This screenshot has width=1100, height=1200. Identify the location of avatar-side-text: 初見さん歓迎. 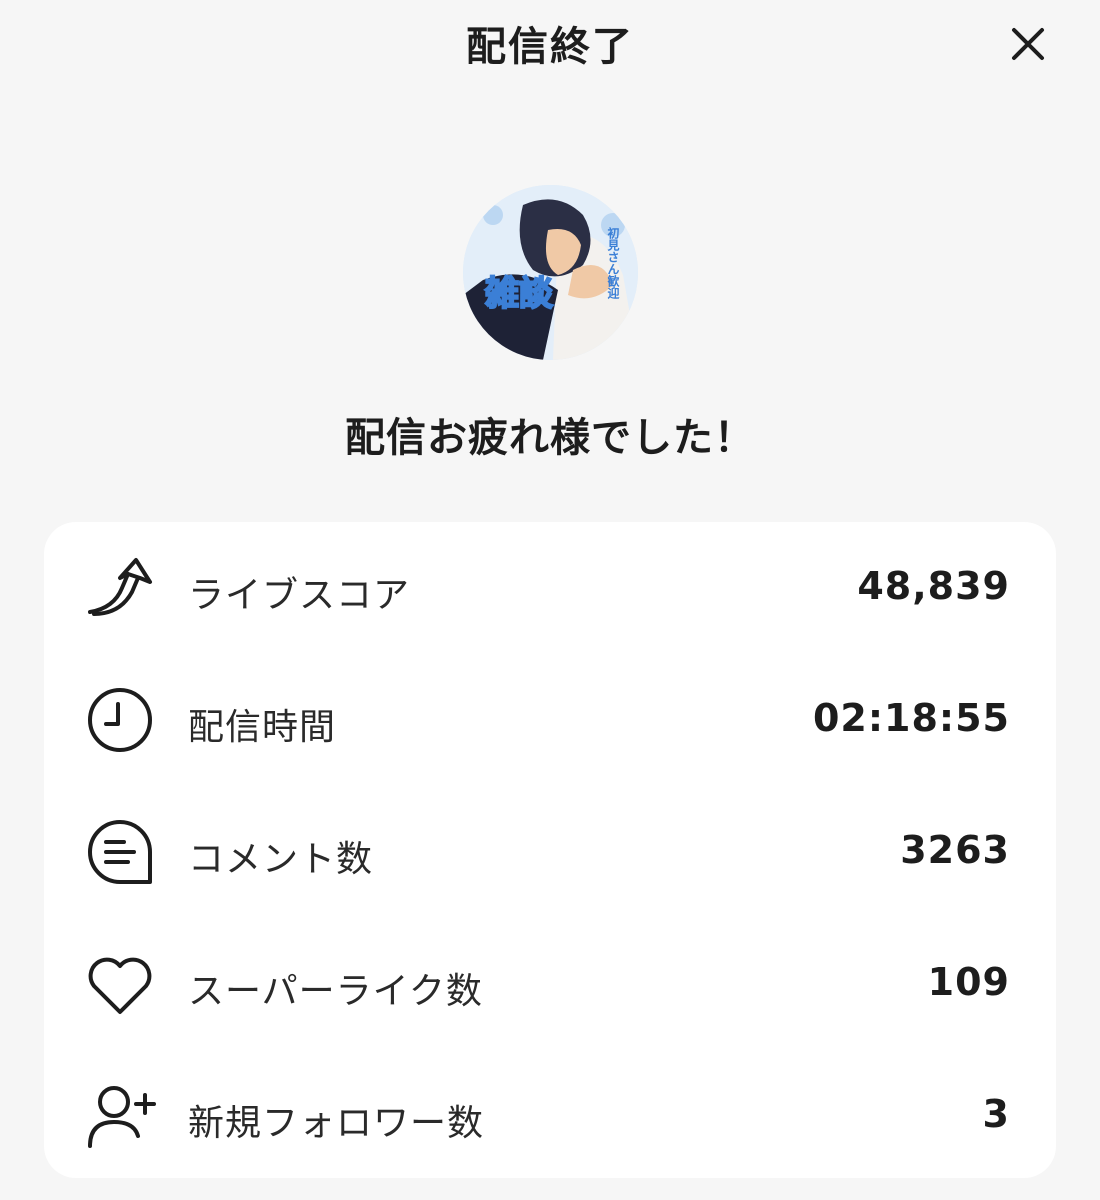
(613, 263).